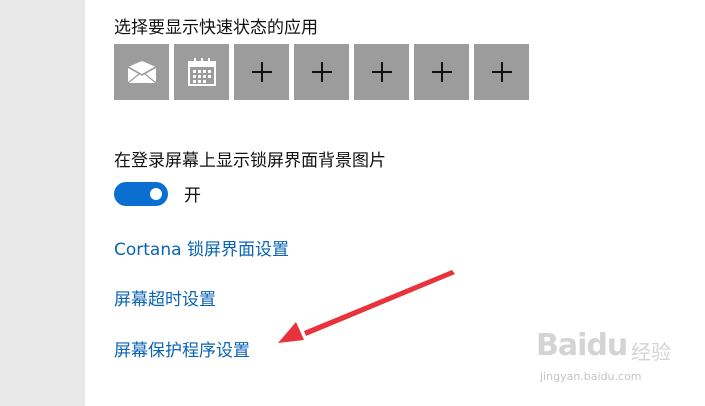  Describe the element at coordinates (42, 203) in the screenshot. I see `navigation-pane-edge` at that location.